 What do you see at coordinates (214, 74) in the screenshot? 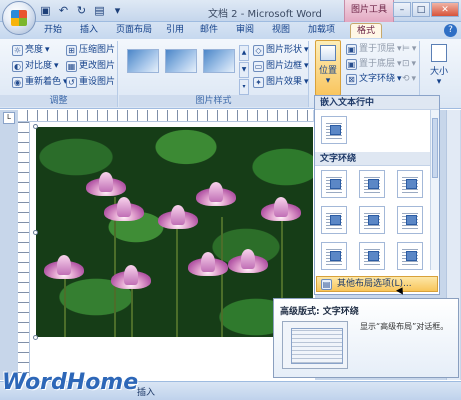
I see `picture-styles-group: ▲ ▼ ▾ ◇ 图片形状 ▾ ▭ 图片边框 ▾ ✦ 图片效果 ▾ 图片样式` at bounding box center [214, 74].